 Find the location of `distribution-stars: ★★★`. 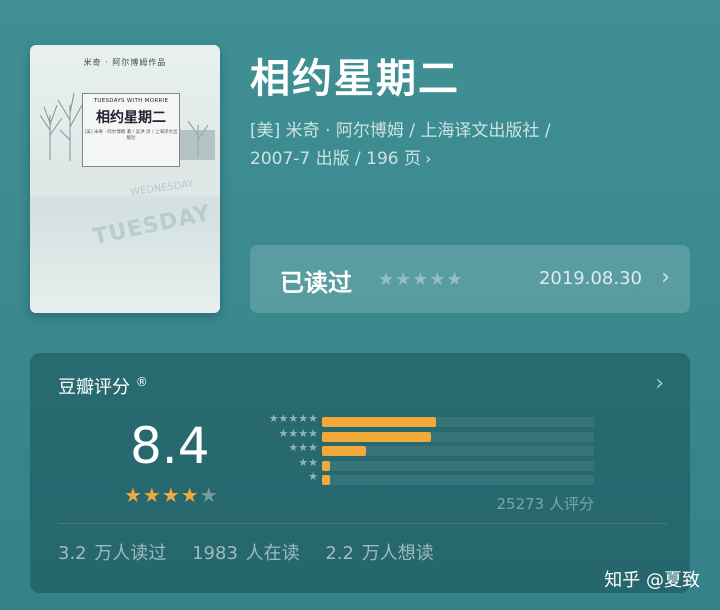

distribution-stars: ★★★ is located at coordinates (303, 447).